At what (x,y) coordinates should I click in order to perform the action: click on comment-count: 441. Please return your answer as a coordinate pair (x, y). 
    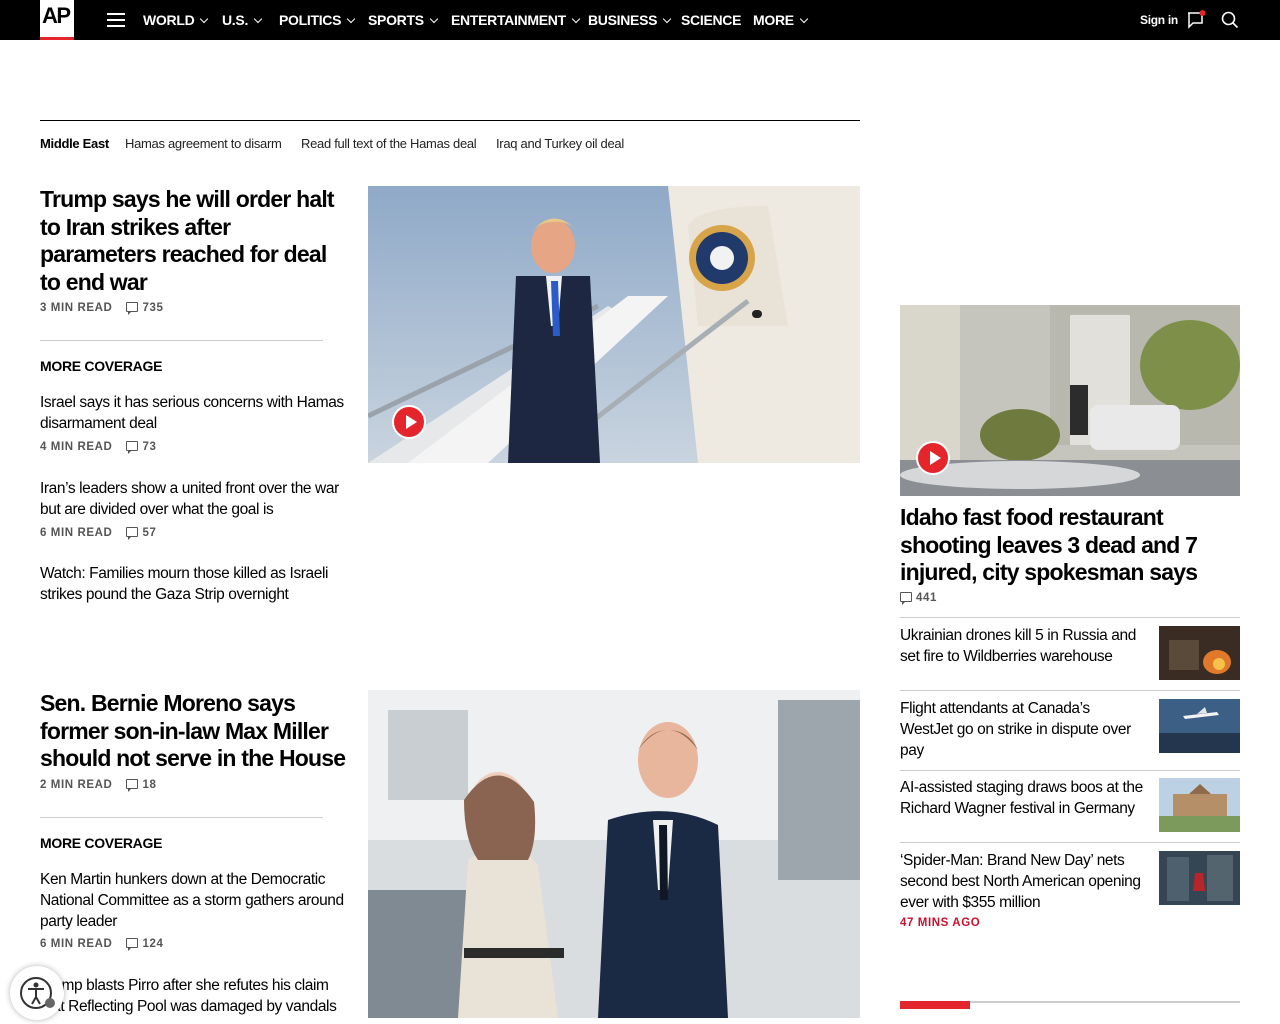
    Looking at the image, I should click on (918, 598).